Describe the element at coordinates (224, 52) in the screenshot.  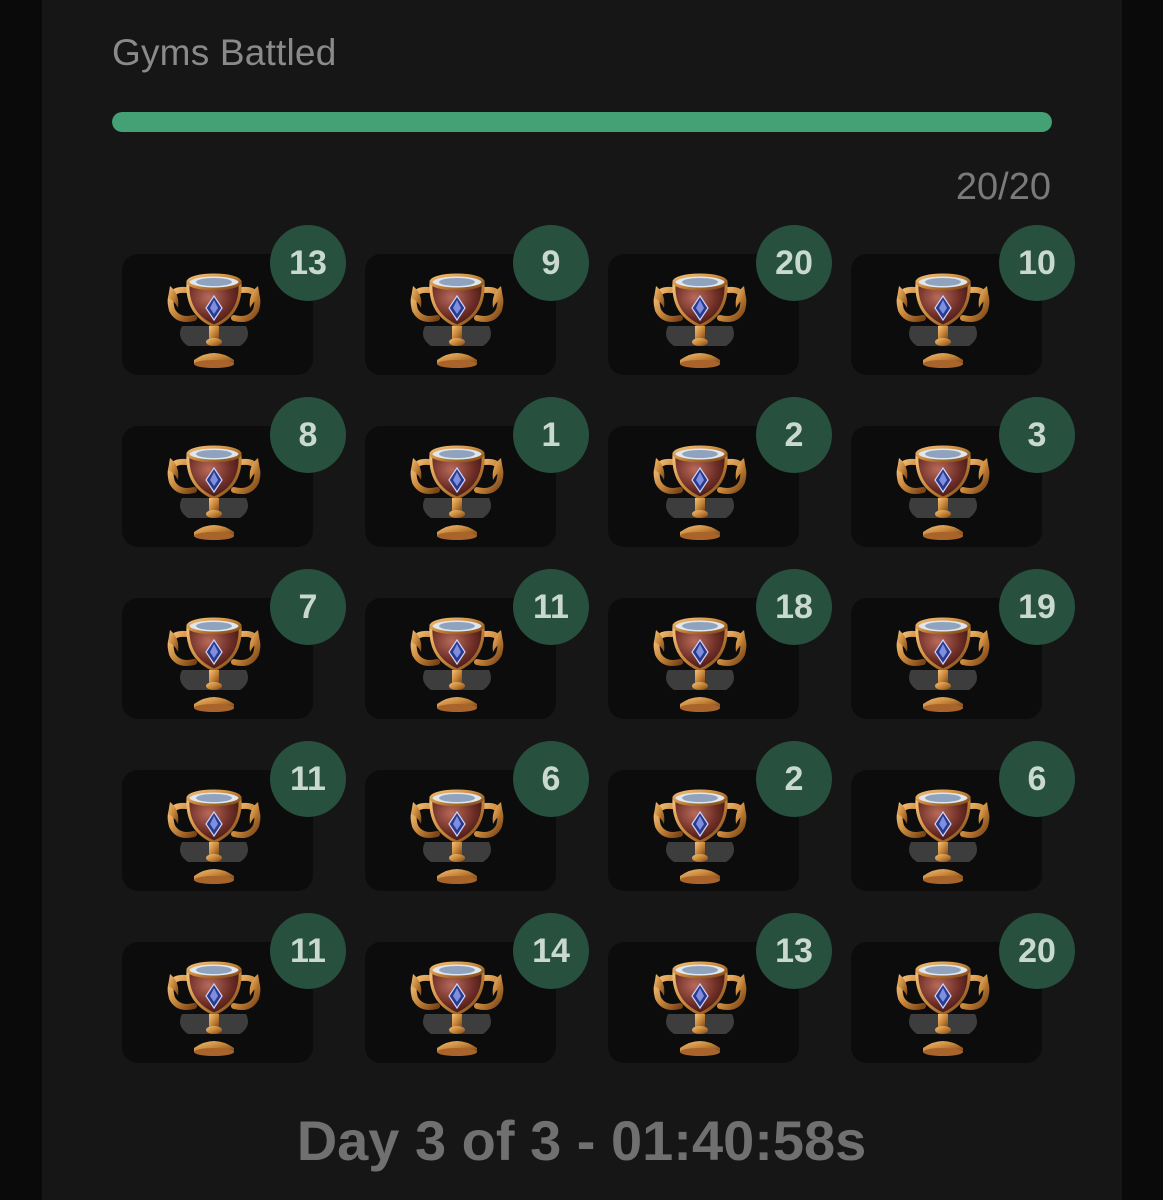
I see `section-title: Gyms Battled` at that location.